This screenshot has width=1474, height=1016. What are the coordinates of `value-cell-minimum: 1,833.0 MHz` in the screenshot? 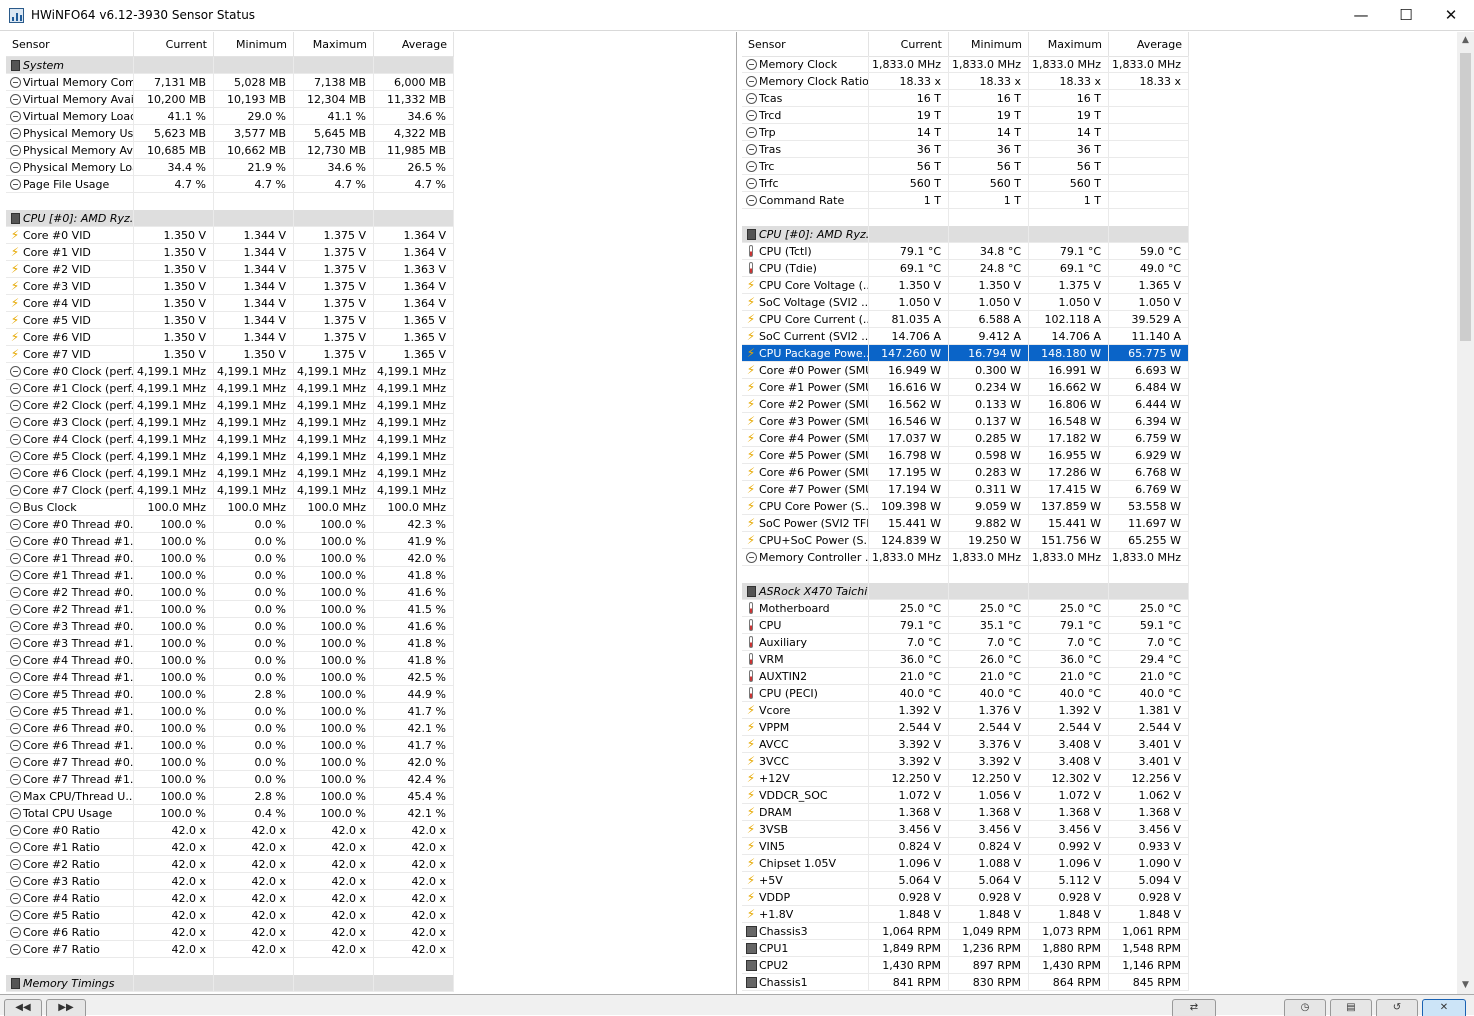 It's located at (989, 557).